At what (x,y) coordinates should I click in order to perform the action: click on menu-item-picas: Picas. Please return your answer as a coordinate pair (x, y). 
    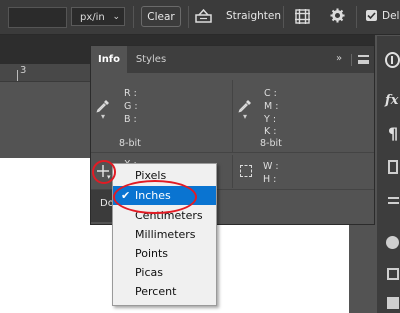
    Looking at the image, I should click on (164, 272).